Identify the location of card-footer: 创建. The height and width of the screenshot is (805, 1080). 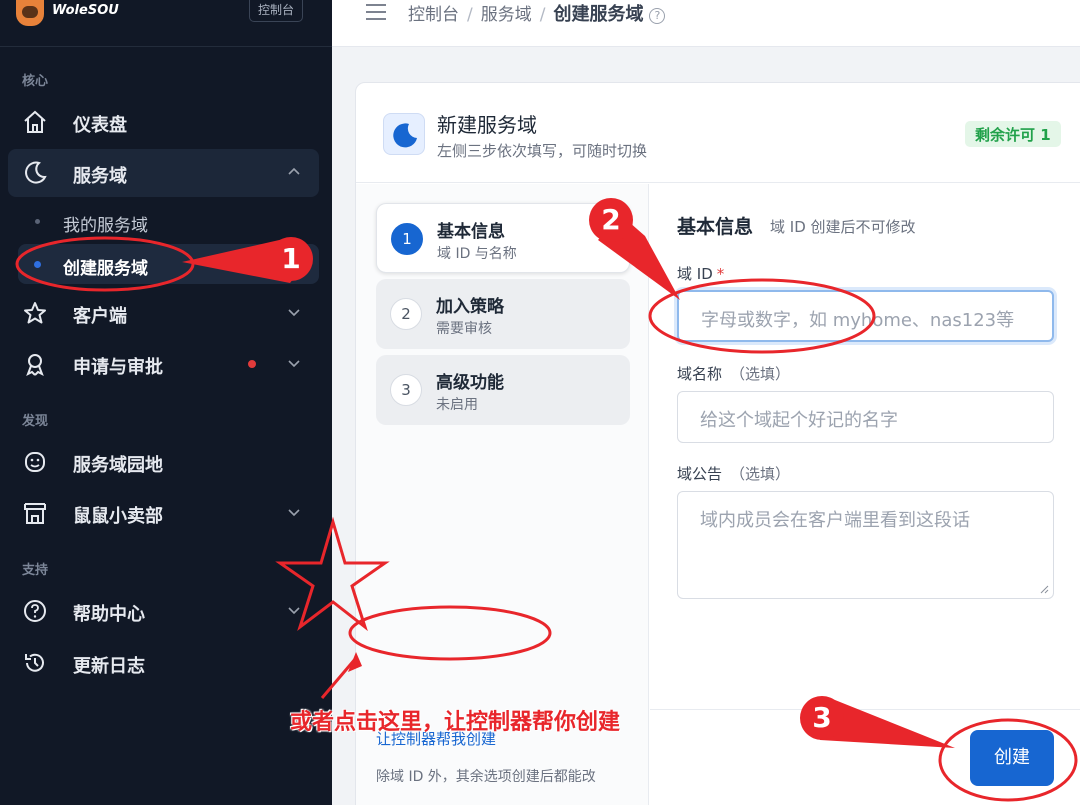
(865, 757).